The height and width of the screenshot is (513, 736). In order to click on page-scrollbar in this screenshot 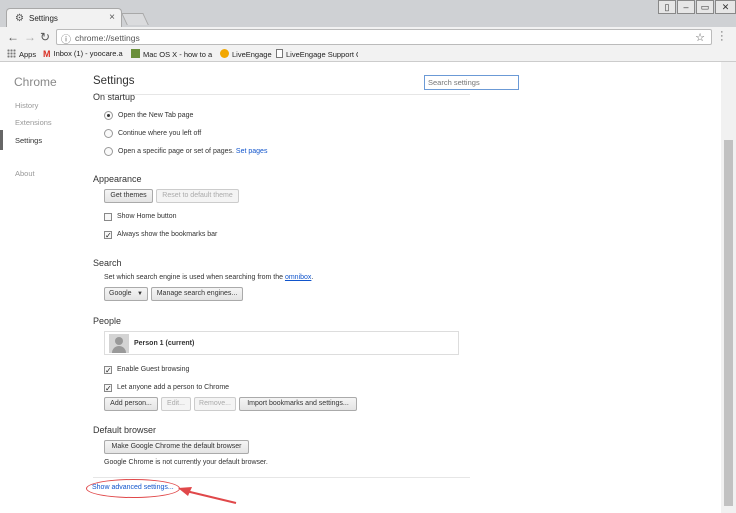, I will do `click(728, 287)`.